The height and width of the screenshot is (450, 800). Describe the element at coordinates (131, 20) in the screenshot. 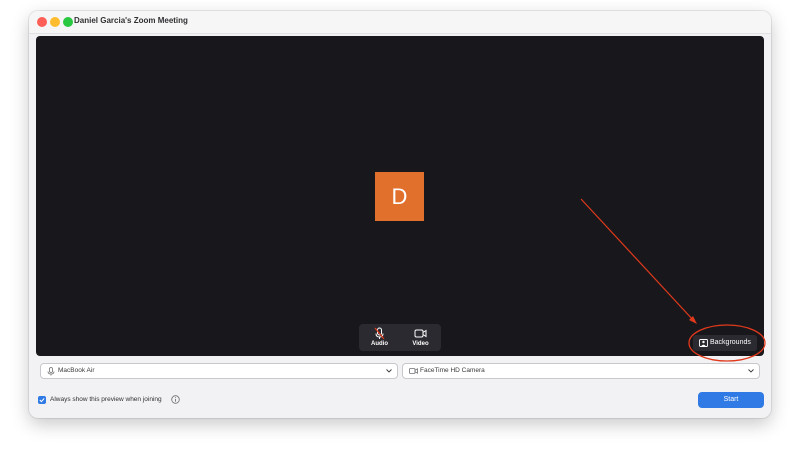

I see `window-title: Daniel Garcia's Zoom Meeting` at that location.